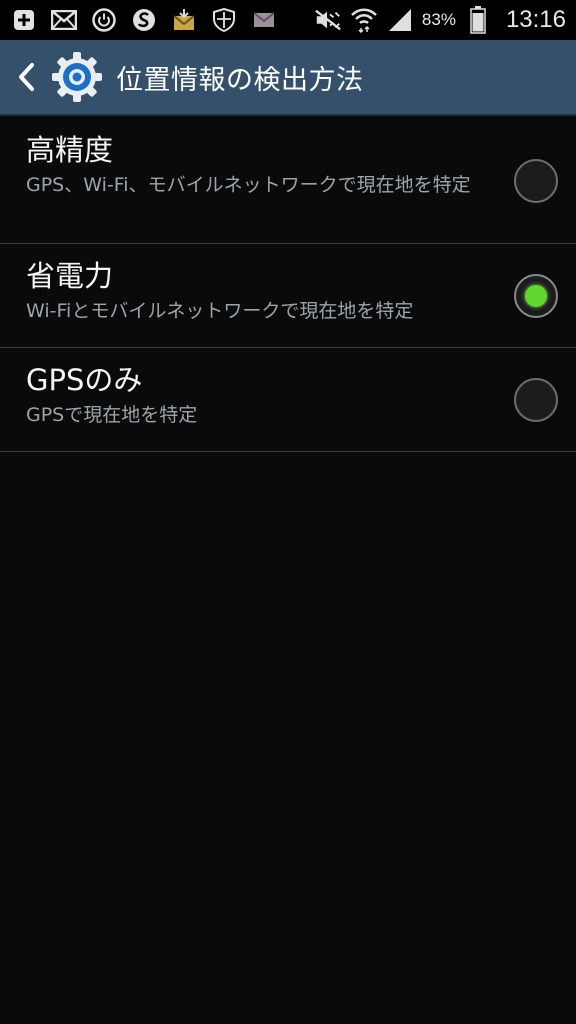  I want to click on page-title: 位置情報の検出方法, so click(240, 80).